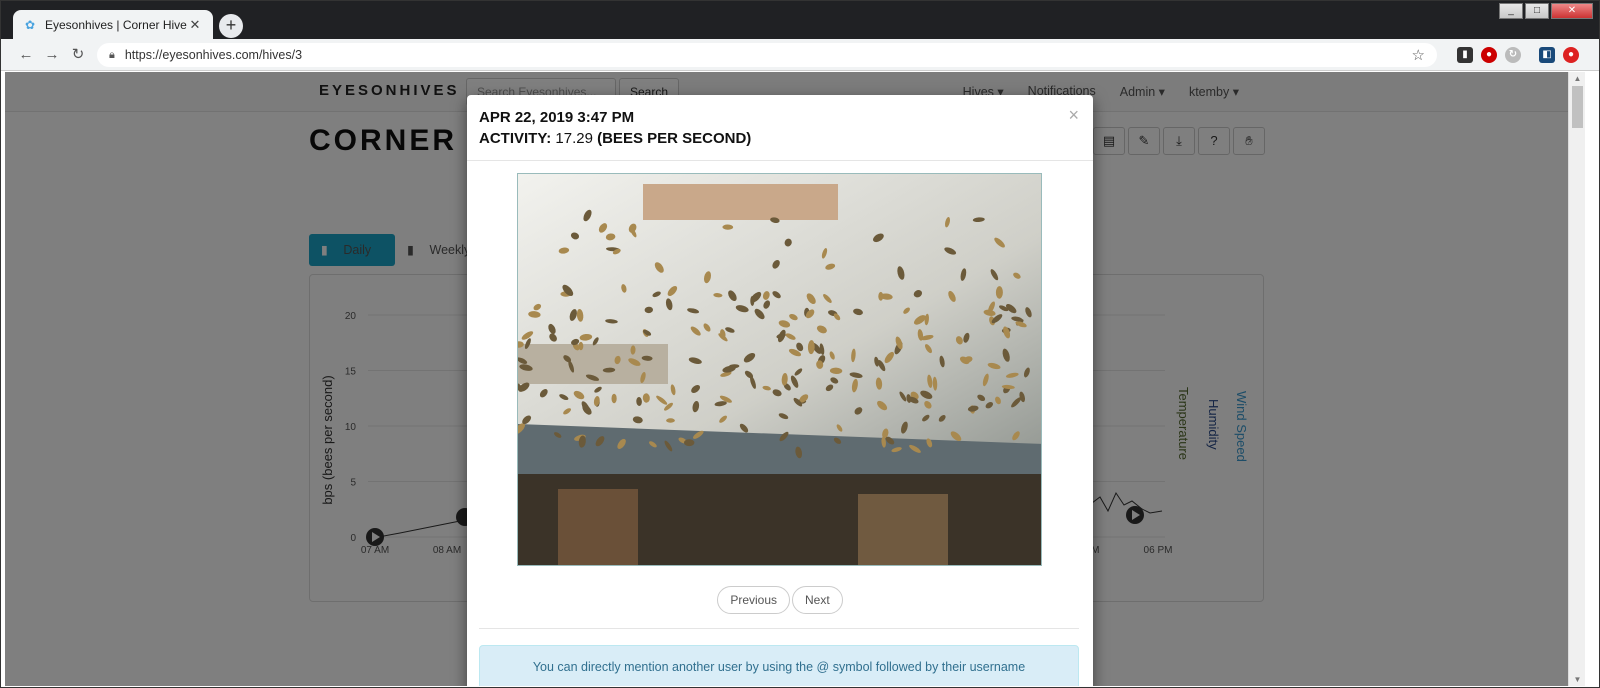  What do you see at coordinates (195, 25) in the screenshot?
I see `tab-close-icon: ✕` at bounding box center [195, 25].